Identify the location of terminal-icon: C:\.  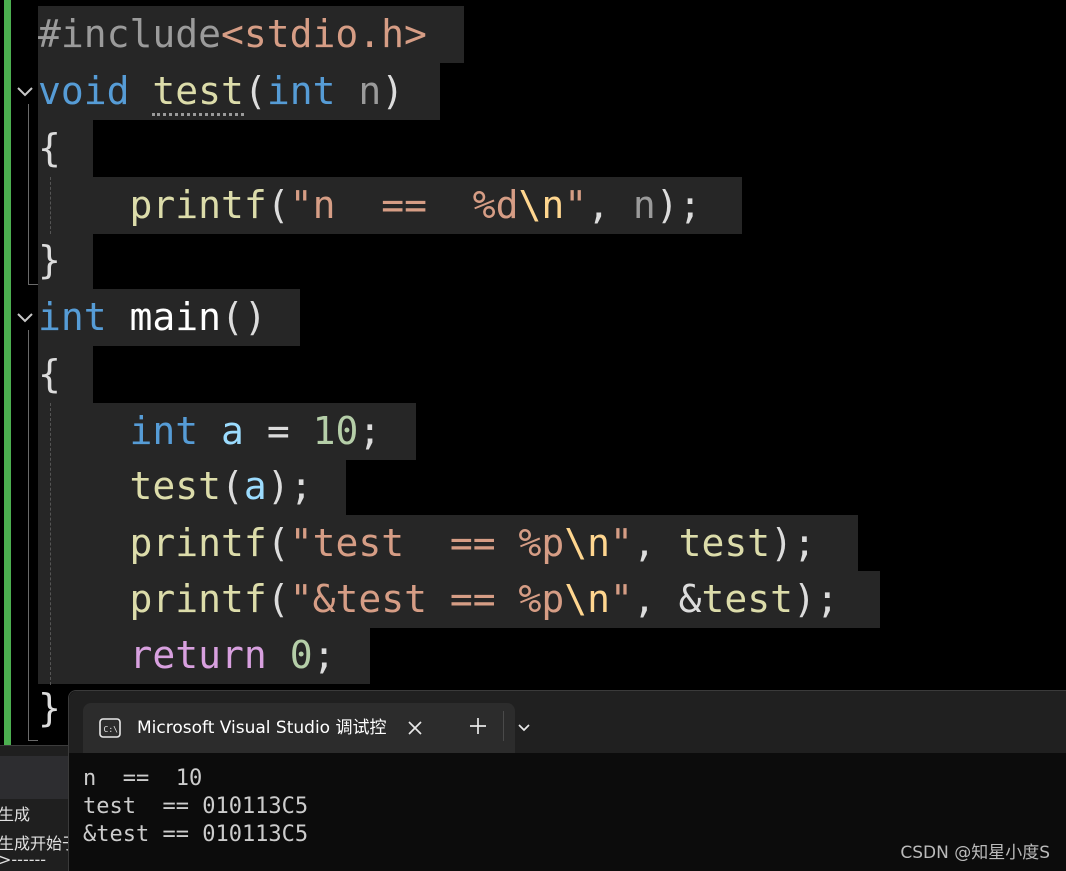
(110, 728).